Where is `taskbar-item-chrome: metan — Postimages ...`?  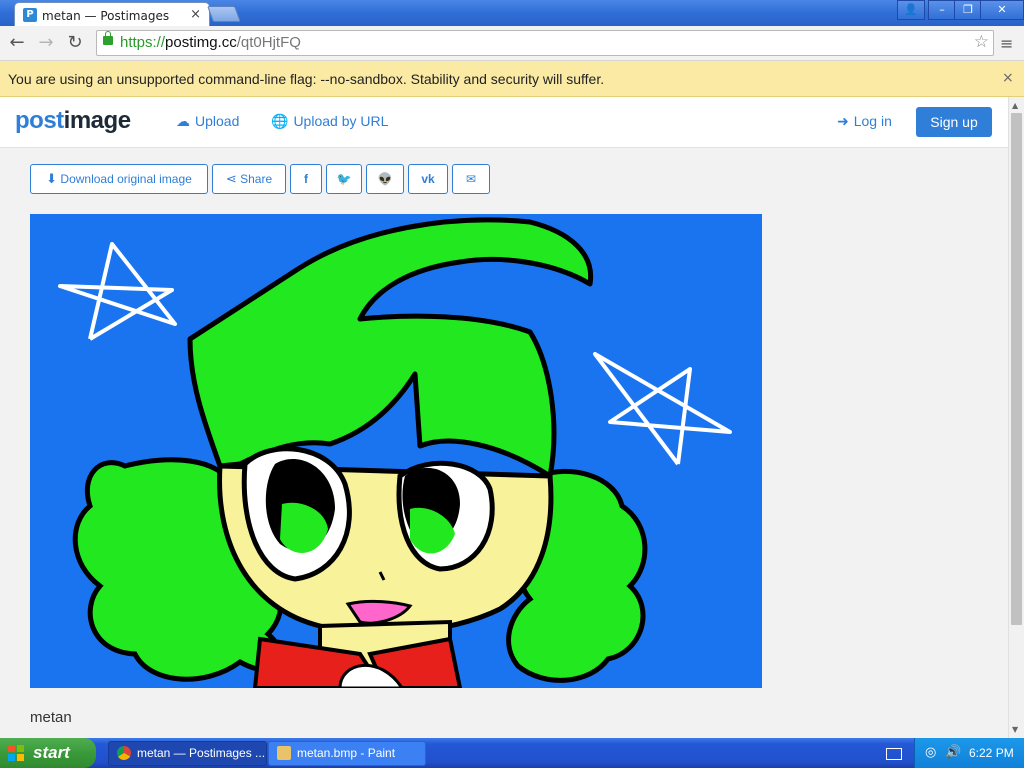
taskbar-item-chrome: metan — Postimages ... is located at coordinates (187, 753).